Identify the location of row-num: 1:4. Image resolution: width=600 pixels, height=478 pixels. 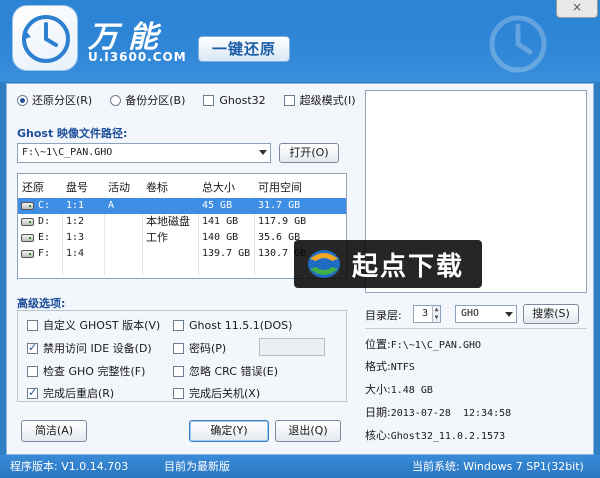
(75, 253).